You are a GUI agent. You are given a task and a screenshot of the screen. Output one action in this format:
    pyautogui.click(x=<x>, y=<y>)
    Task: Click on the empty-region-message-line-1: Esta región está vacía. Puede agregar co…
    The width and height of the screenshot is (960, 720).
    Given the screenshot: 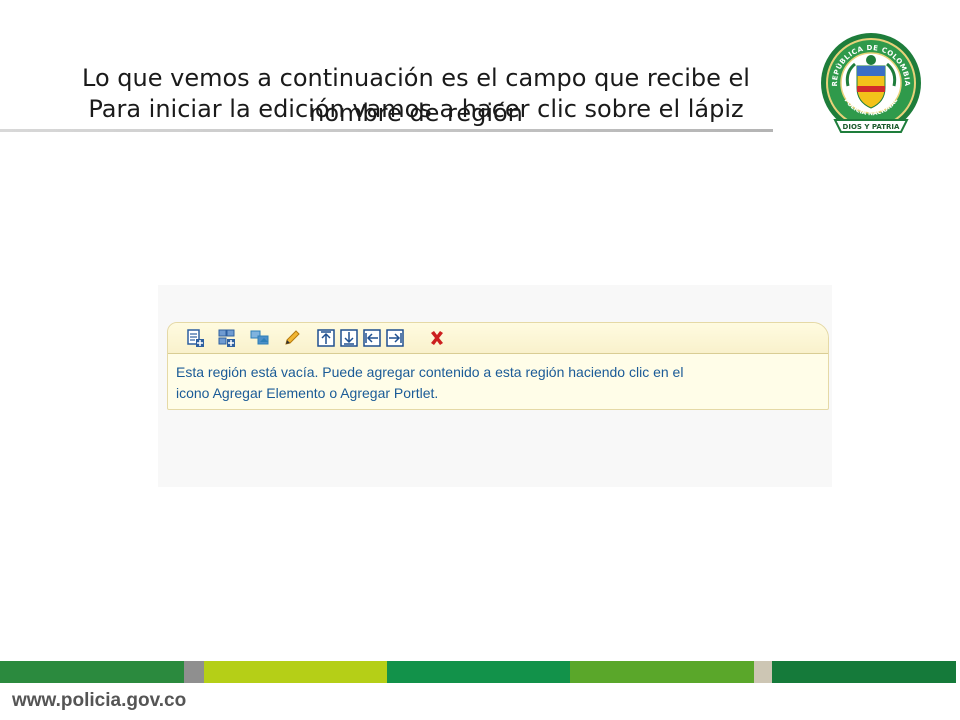 What is the action you would take?
    pyautogui.click(x=430, y=372)
    